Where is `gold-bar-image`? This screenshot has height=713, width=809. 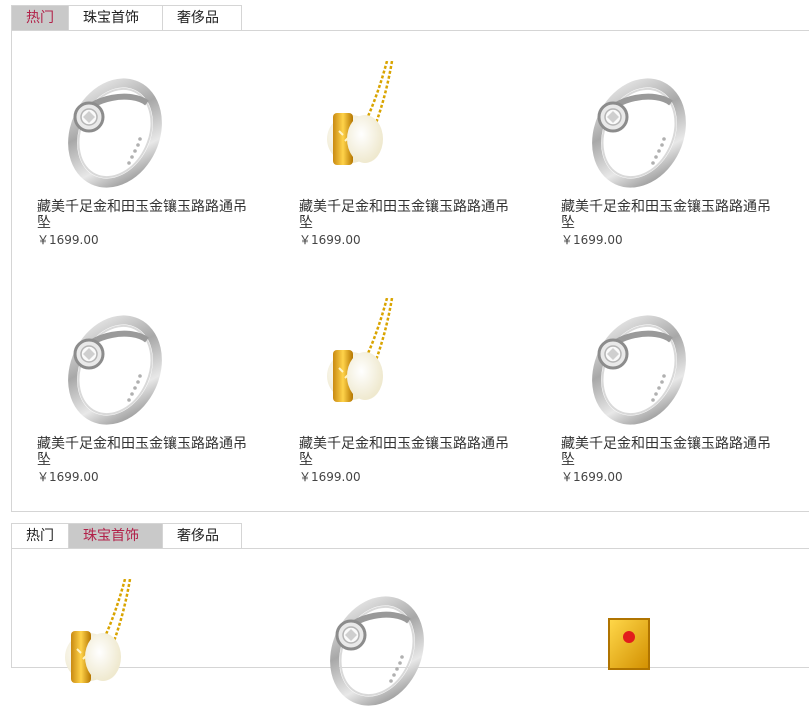 gold-bar-image is located at coordinates (631, 644).